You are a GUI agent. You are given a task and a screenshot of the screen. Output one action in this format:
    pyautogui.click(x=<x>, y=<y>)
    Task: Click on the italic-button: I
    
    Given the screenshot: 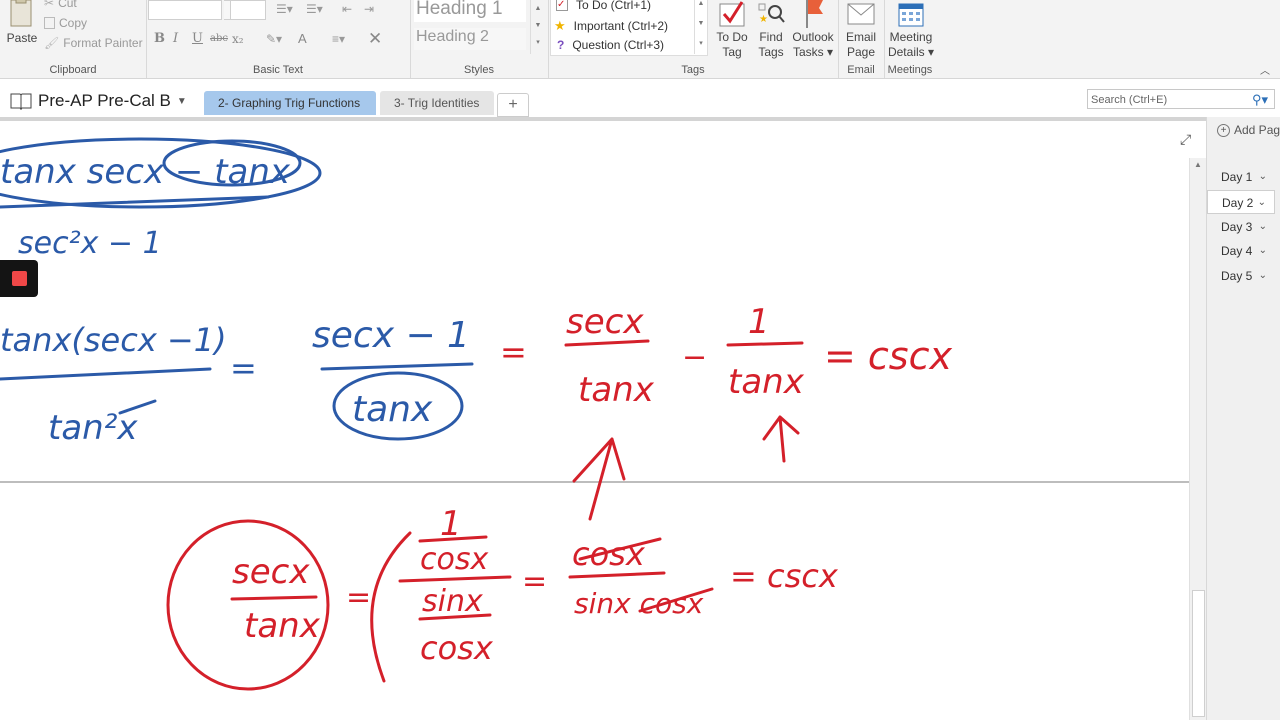 What is the action you would take?
    pyautogui.click(x=175, y=38)
    